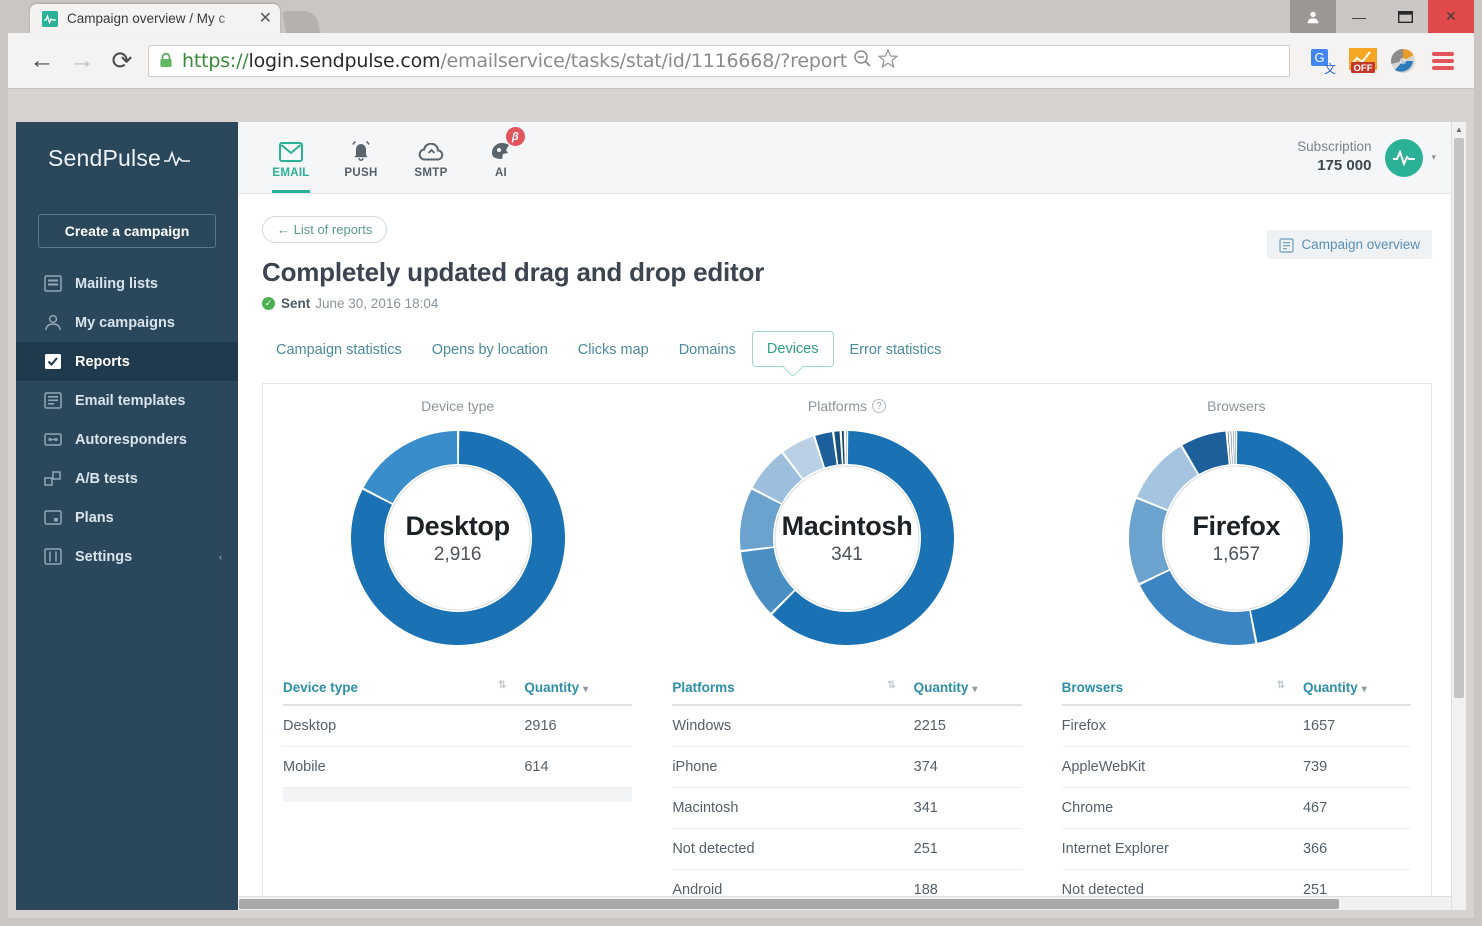 The height and width of the screenshot is (926, 1482). I want to click on back-button: ←, so click(42, 60).